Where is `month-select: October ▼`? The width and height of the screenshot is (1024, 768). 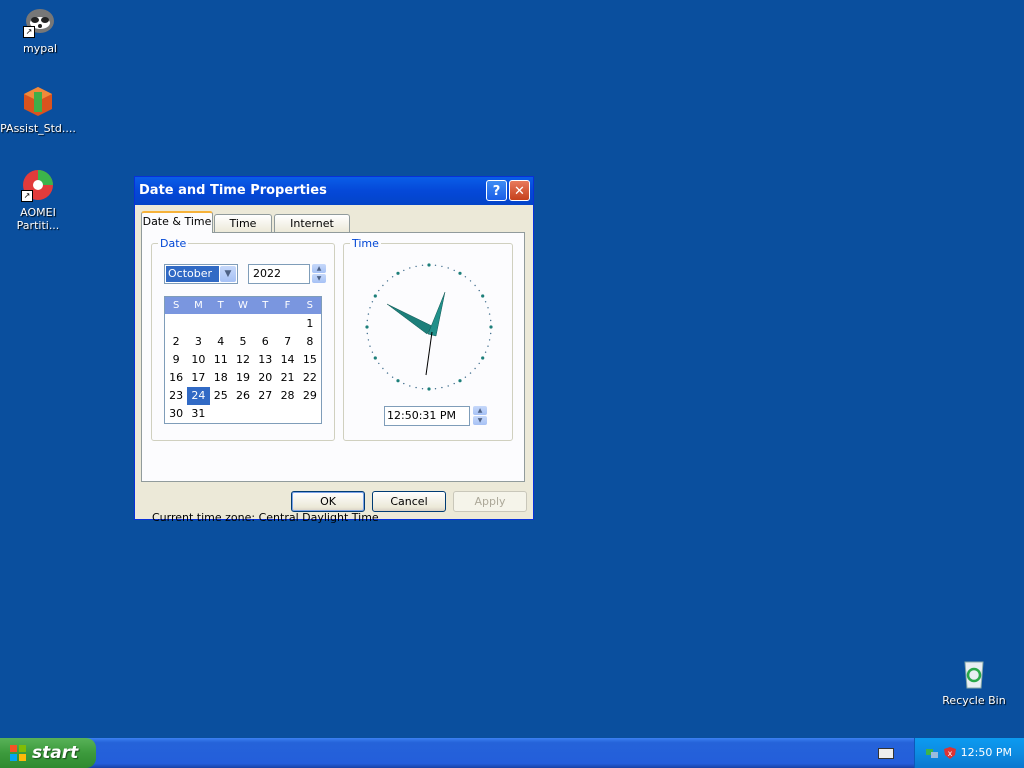
month-select: October ▼ is located at coordinates (201, 274).